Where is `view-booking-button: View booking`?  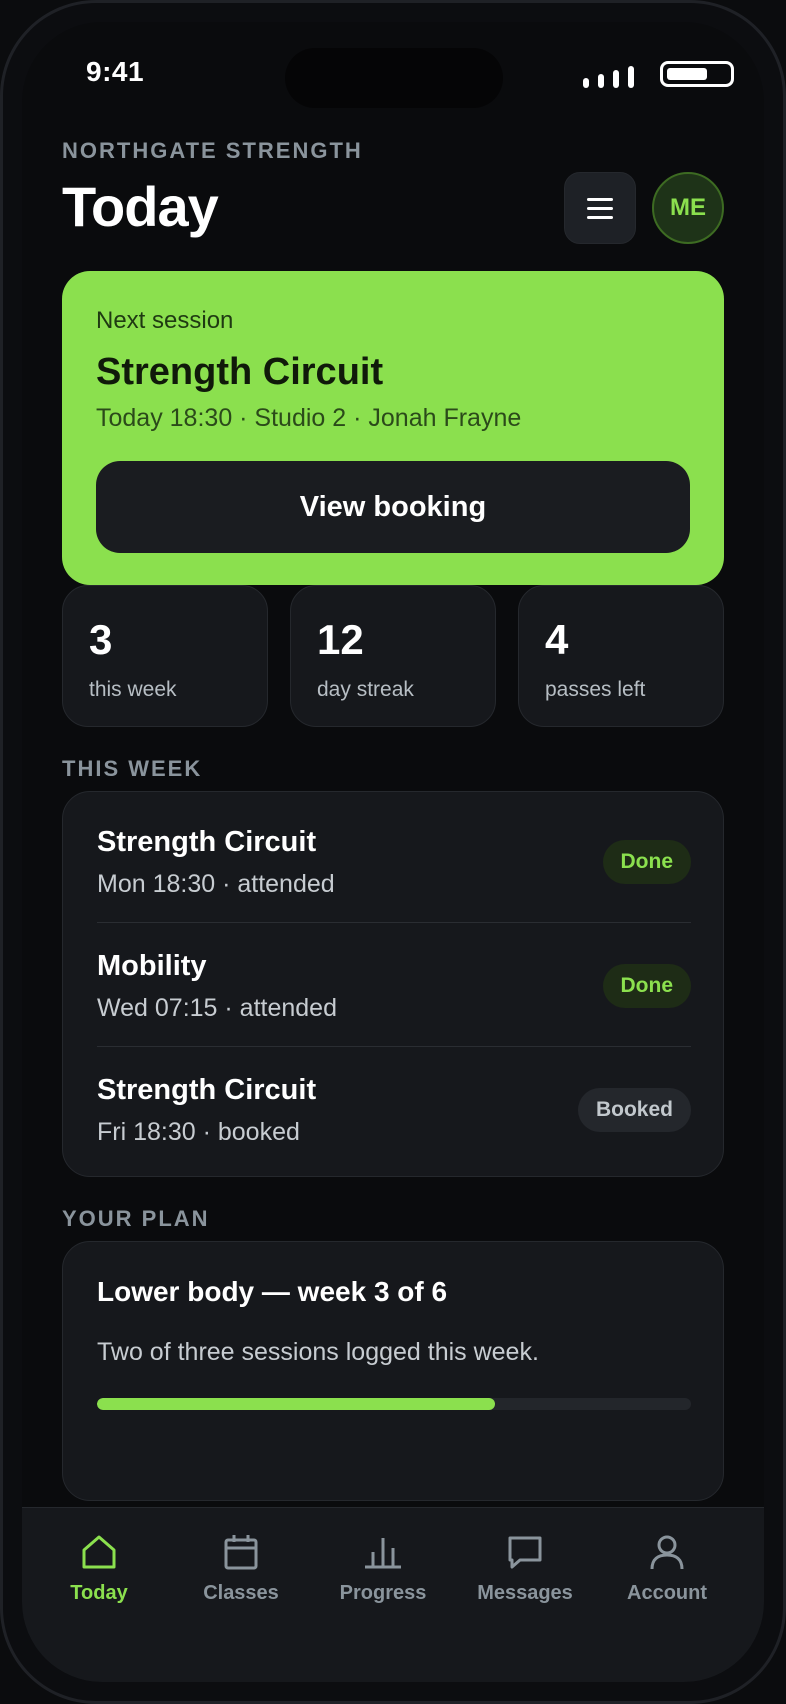 view-booking-button: View booking is located at coordinates (393, 507).